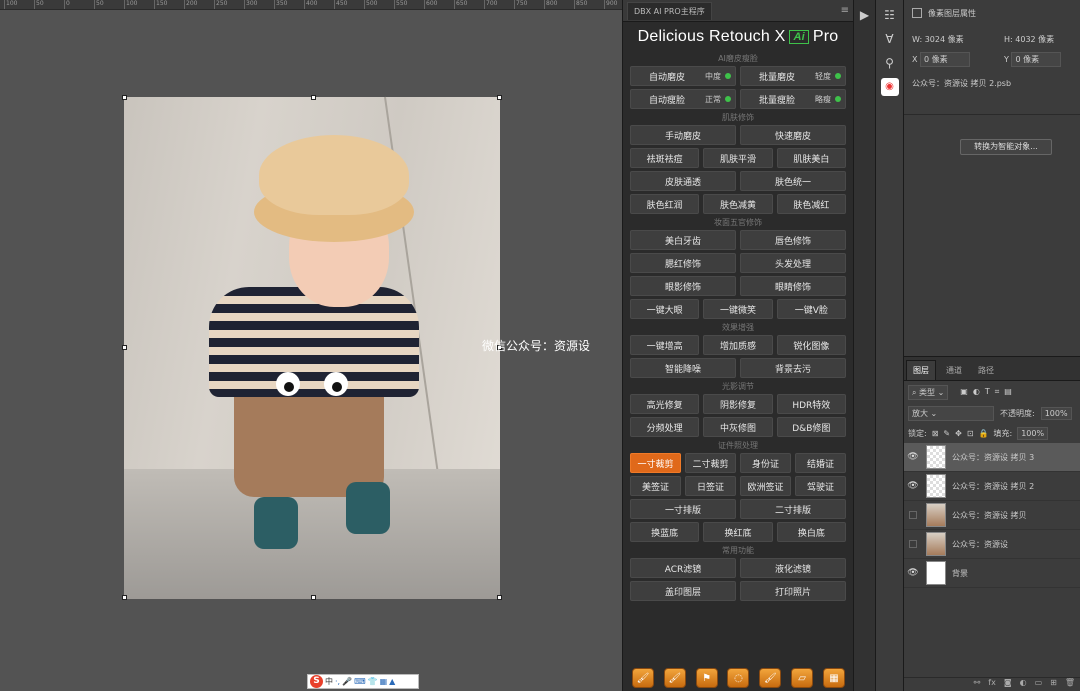  Describe the element at coordinates (683, 509) in the screenshot. I see `feature-button: 一寸排版` at that location.